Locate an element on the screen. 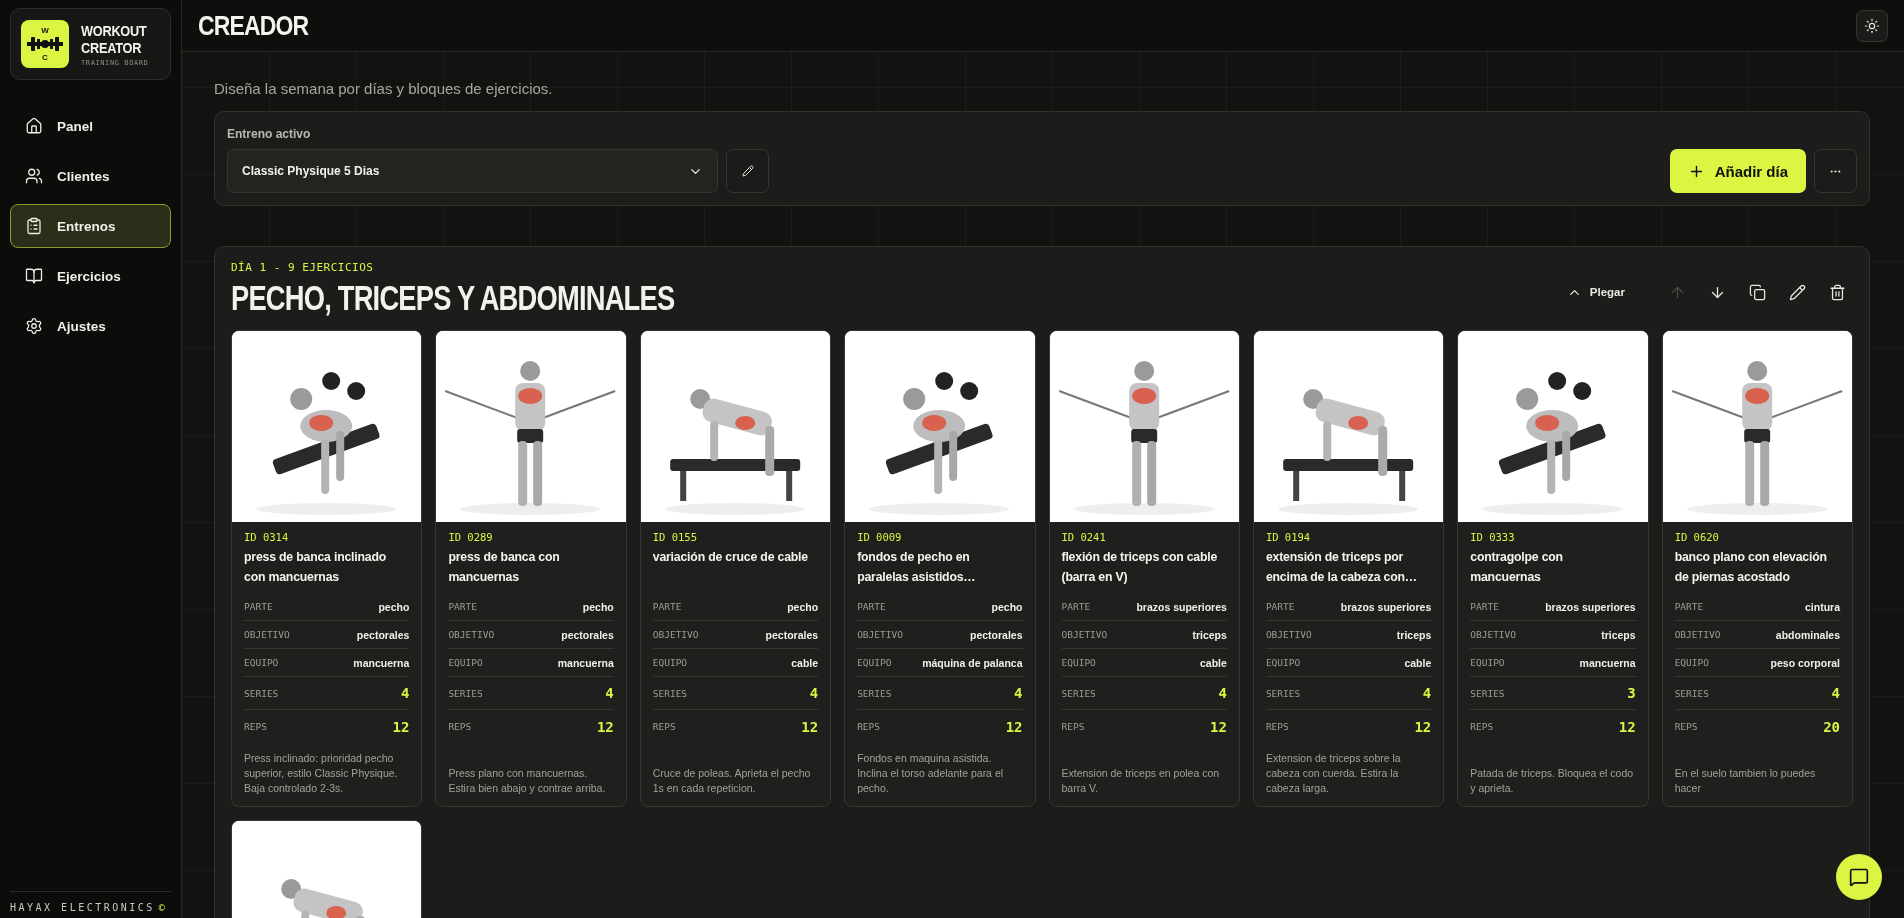 This screenshot has width=1904, height=918. exercise-id: ID 0241 is located at coordinates (1084, 537).